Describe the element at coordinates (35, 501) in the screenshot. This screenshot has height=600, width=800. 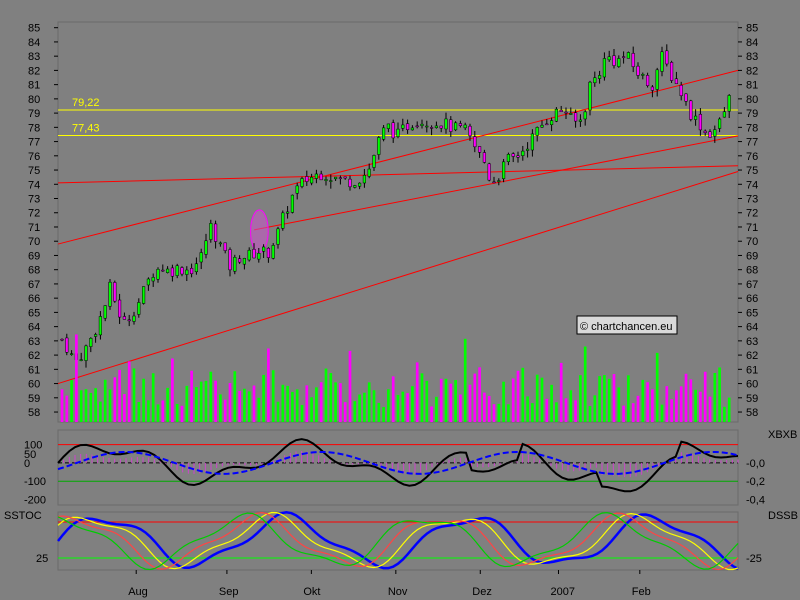
I see `xbxb-tick-left: -200` at that location.